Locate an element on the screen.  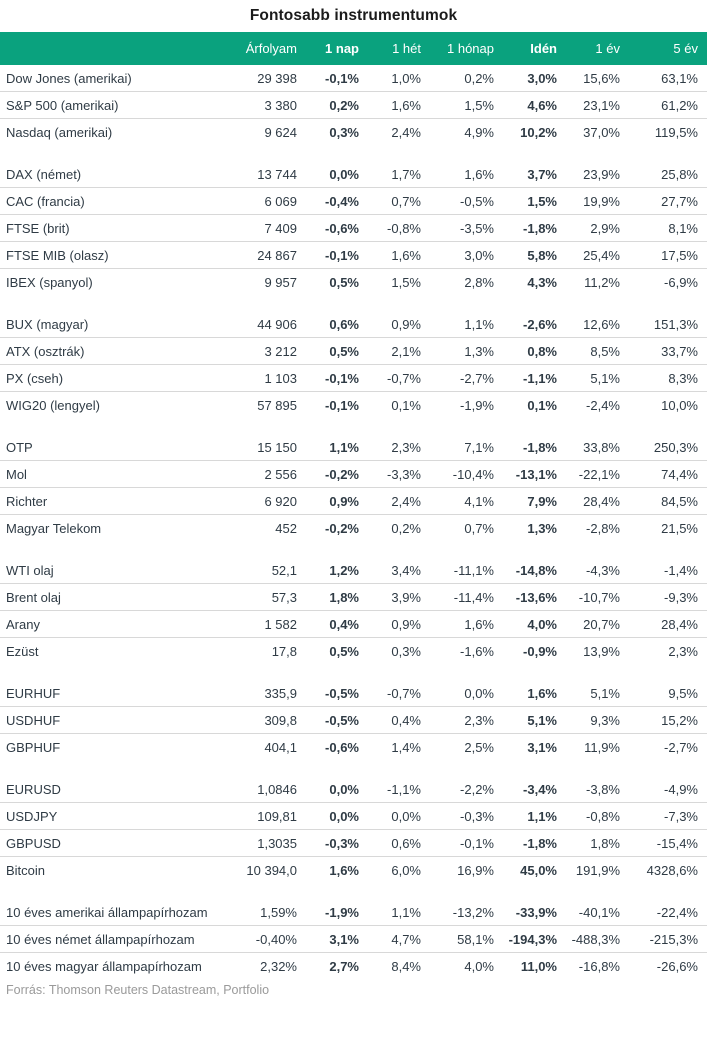
table-row: Arany 1 582 0,4% 0,9% 1,6% 4,0% 20,7% 28,4% is located at coordinates (353, 624).